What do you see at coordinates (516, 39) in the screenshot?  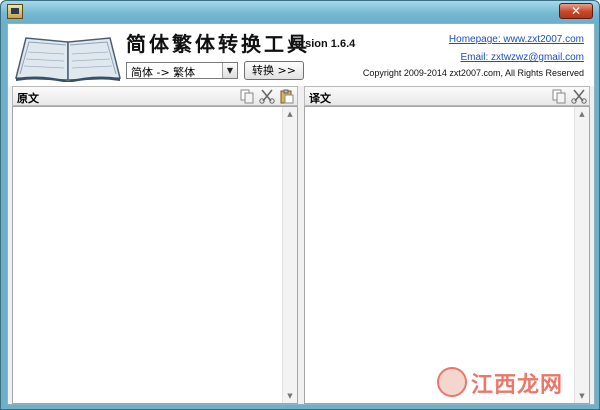 I see `homepage-link: Homepage: www.zxt2007.com` at bounding box center [516, 39].